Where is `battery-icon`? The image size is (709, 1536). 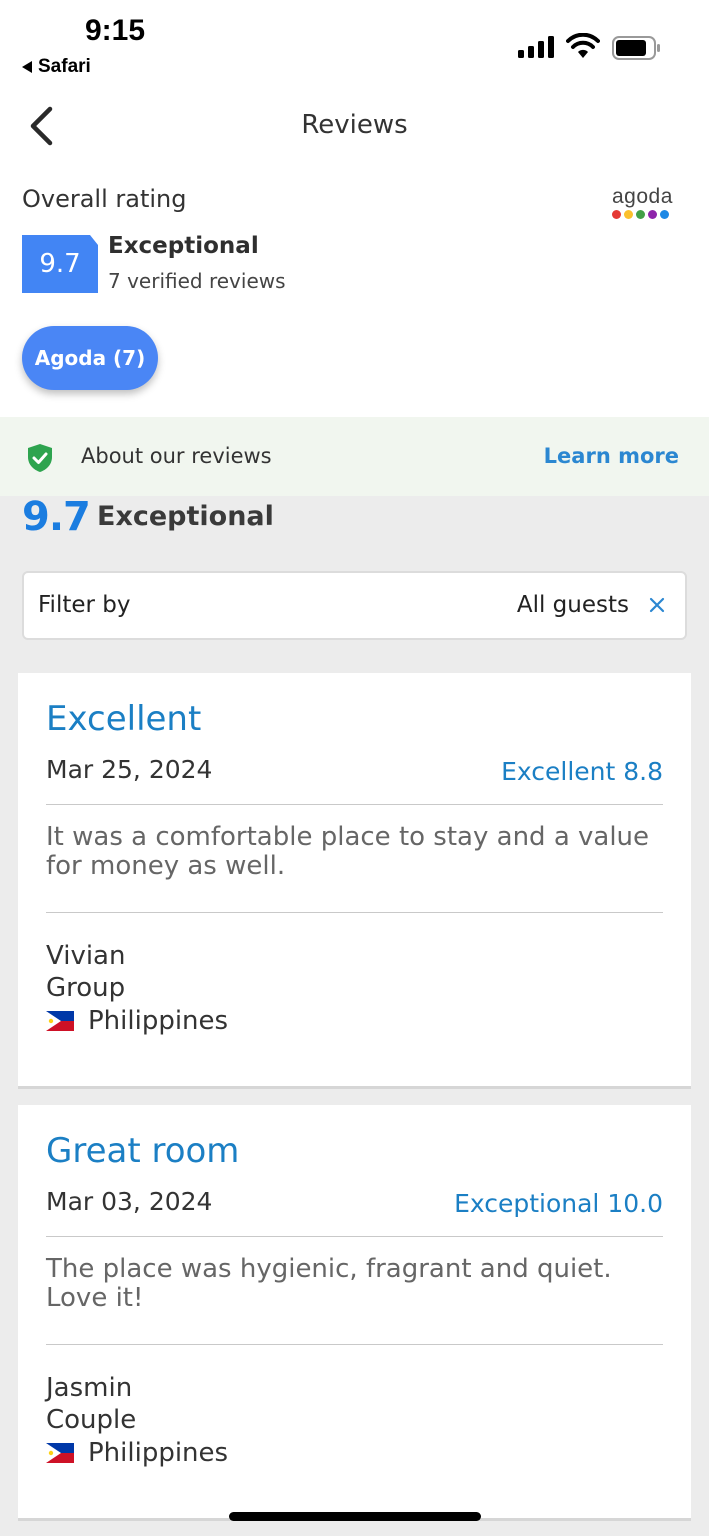 battery-icon is located at coordinates (636, 48).